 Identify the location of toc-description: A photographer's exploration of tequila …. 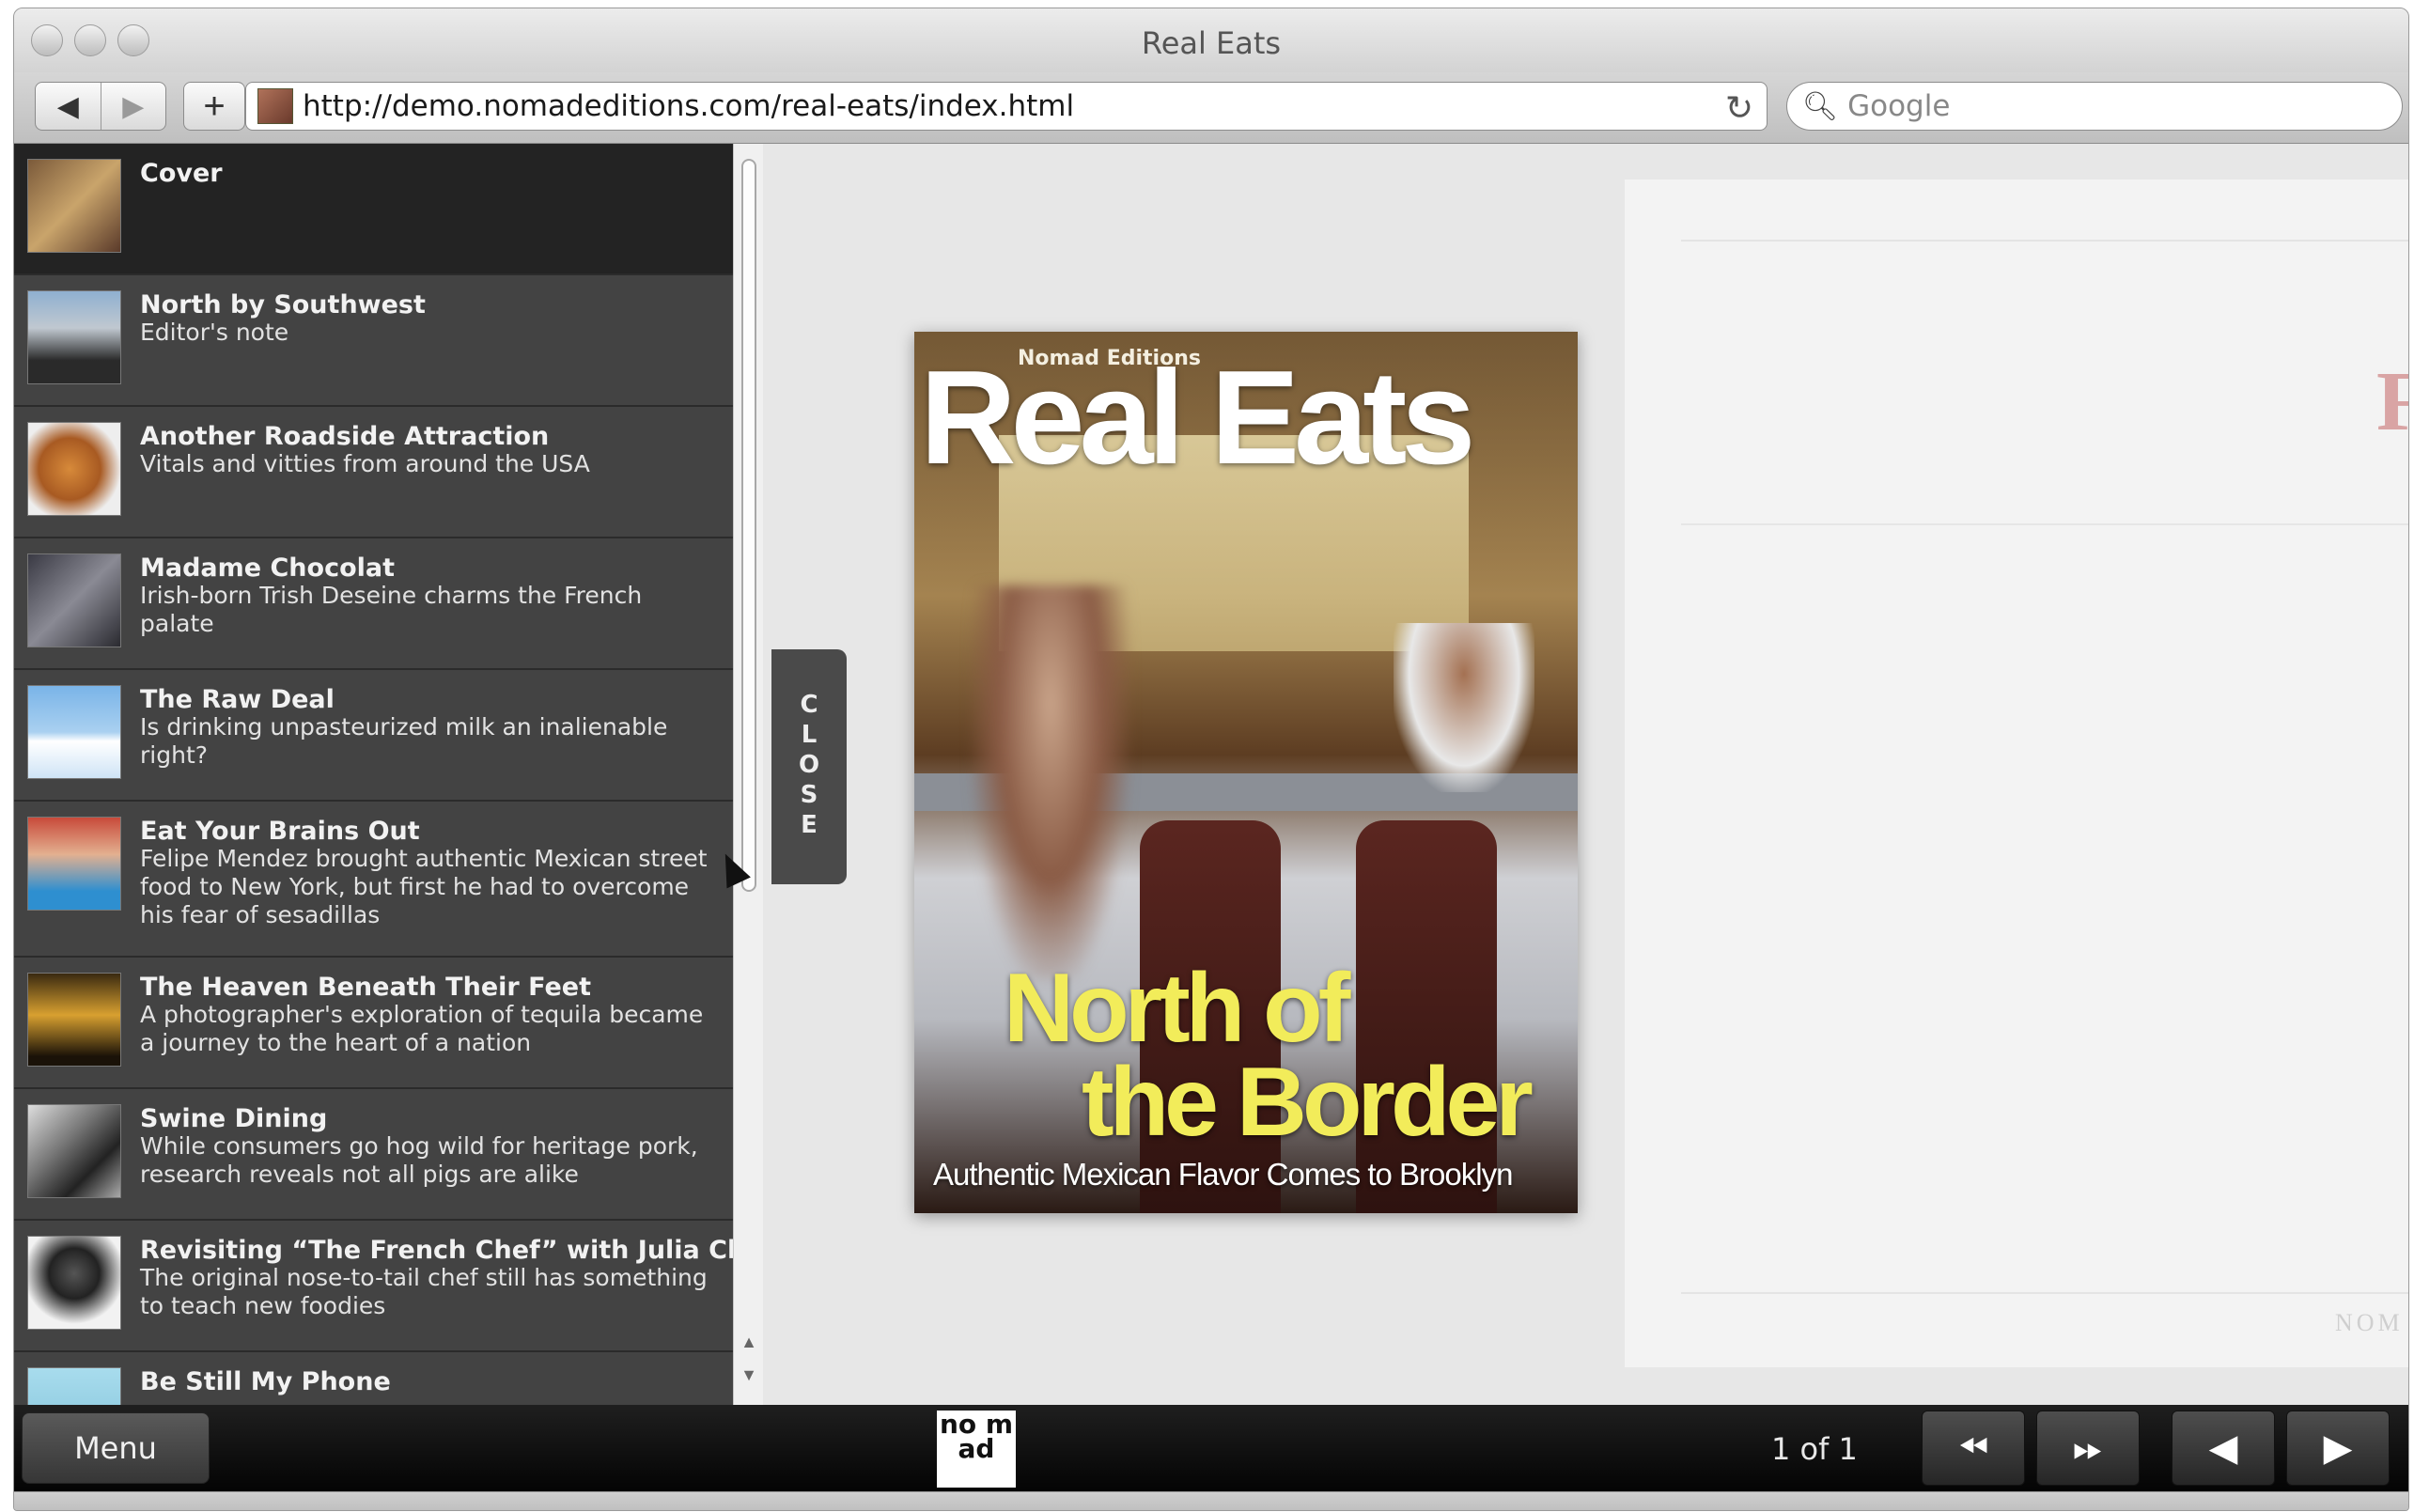
(422, 1028).